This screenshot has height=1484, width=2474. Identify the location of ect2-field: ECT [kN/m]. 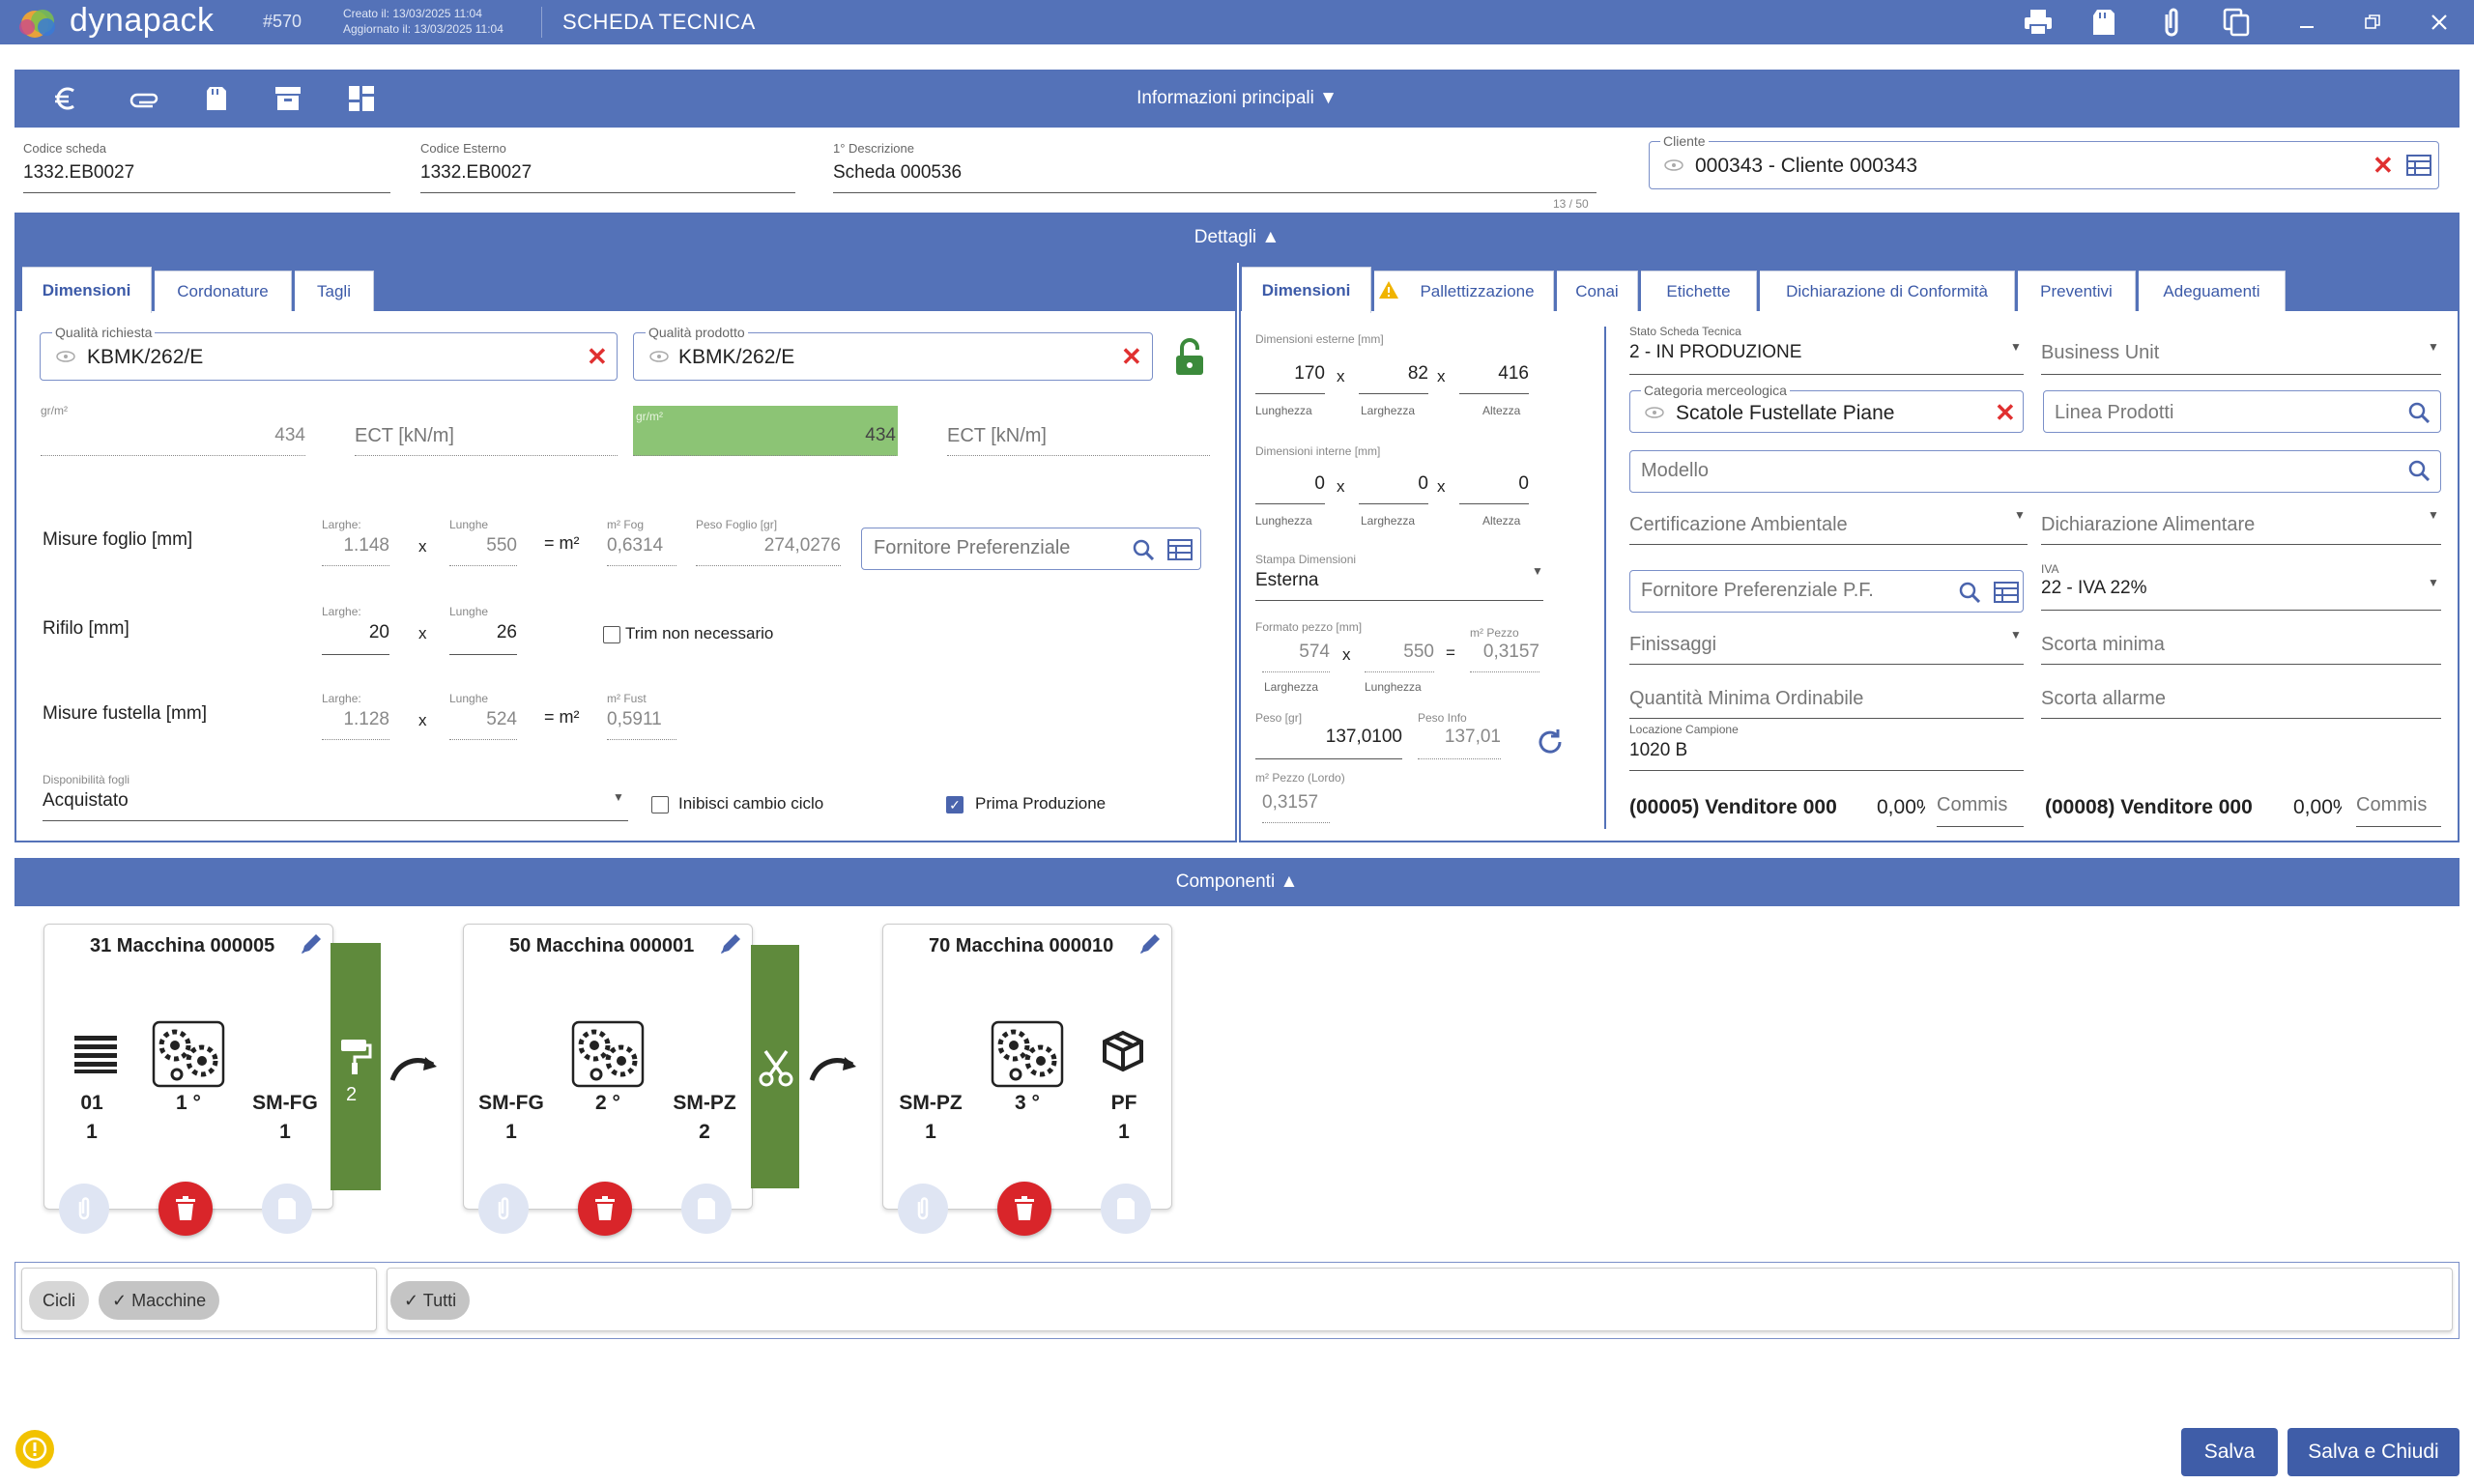
(1079, 440).